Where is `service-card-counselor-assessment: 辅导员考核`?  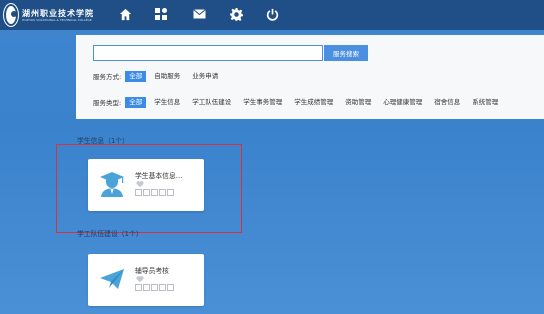
service-card-counselor-assessment: 辅导员考核 is located at coordinates (146, 280).